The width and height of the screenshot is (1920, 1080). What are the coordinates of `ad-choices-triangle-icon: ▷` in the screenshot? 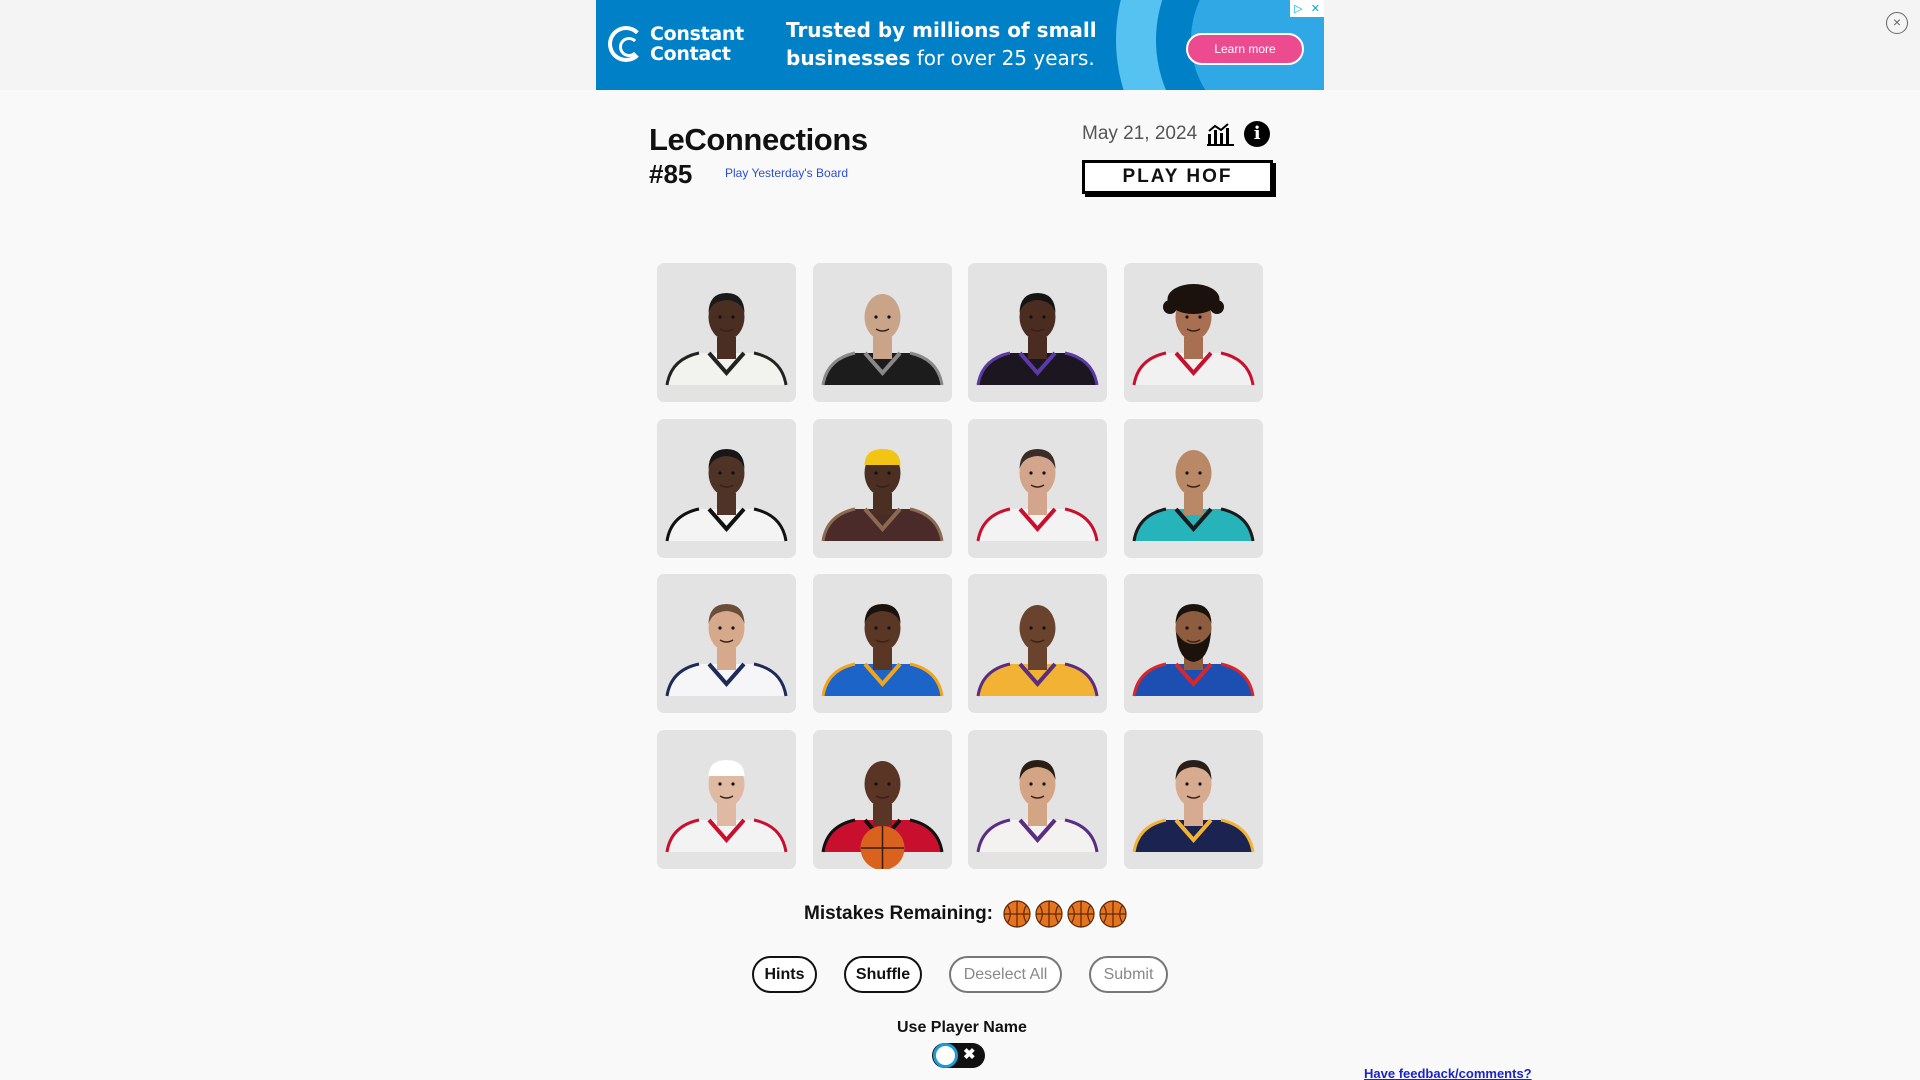 It's located at (1298, 9).